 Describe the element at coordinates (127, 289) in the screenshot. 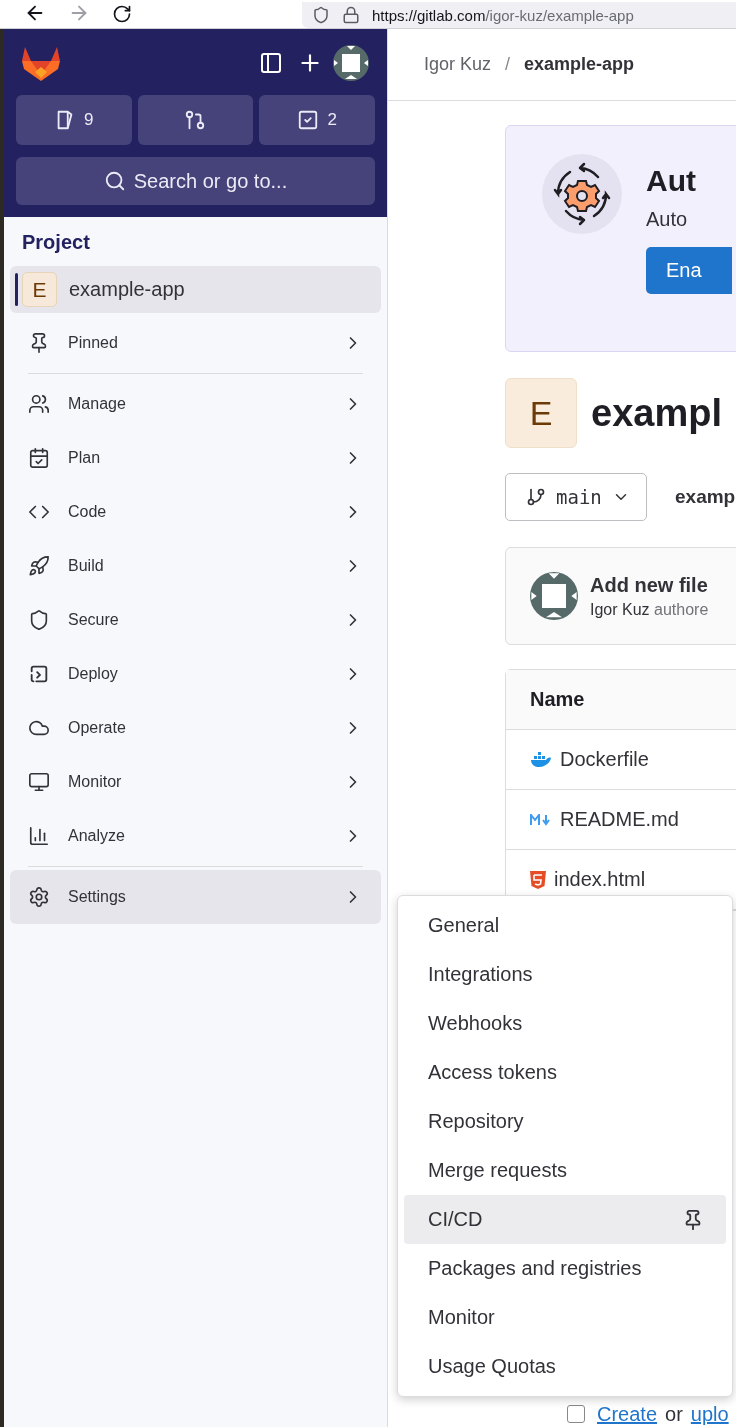

I see `project-name: example-app` at that location.